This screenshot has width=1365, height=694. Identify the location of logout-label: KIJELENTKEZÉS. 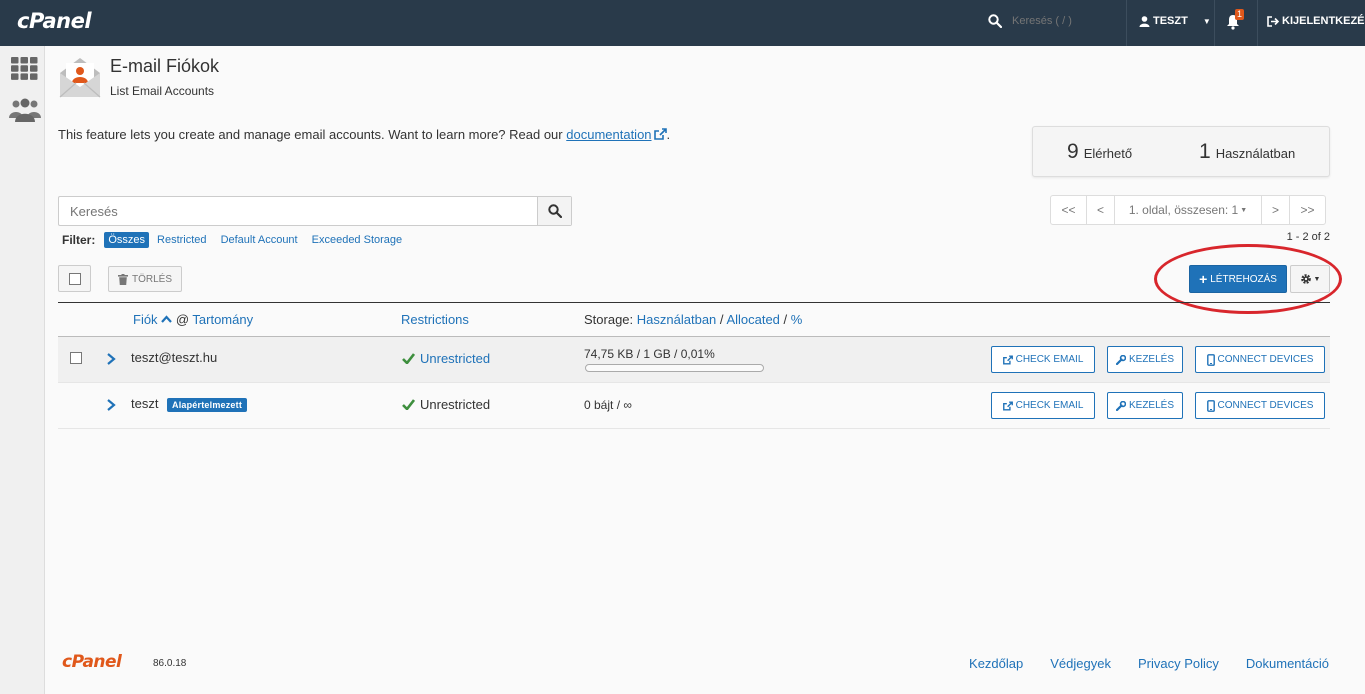
(1323, 21).